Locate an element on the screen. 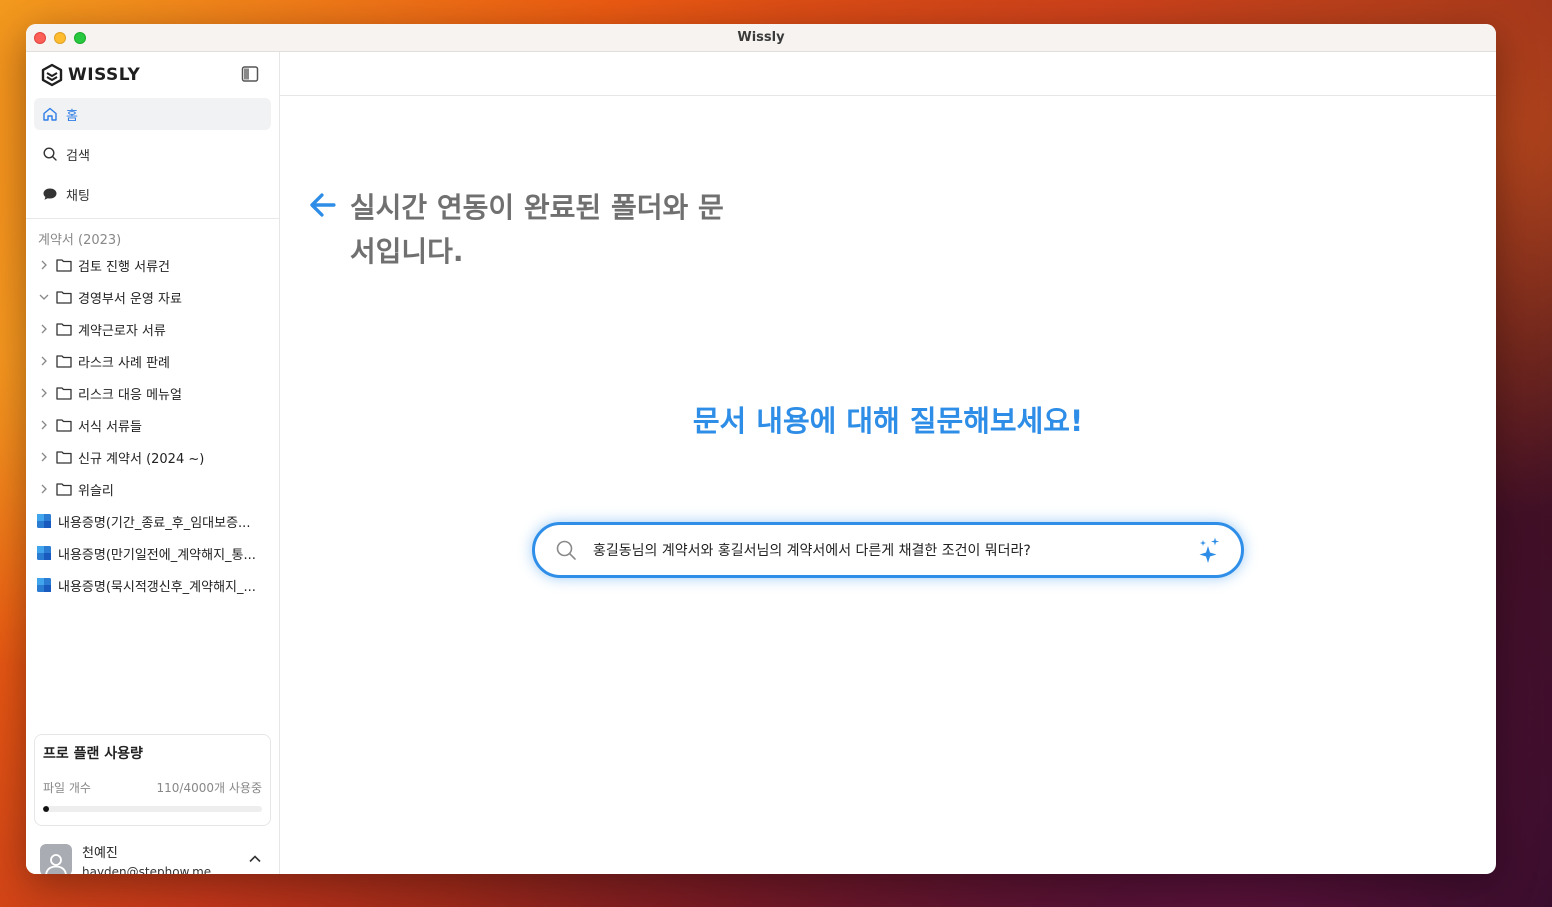  user-profile: 천예진 hayden@stephow.me is located at coordinates (155, 858).